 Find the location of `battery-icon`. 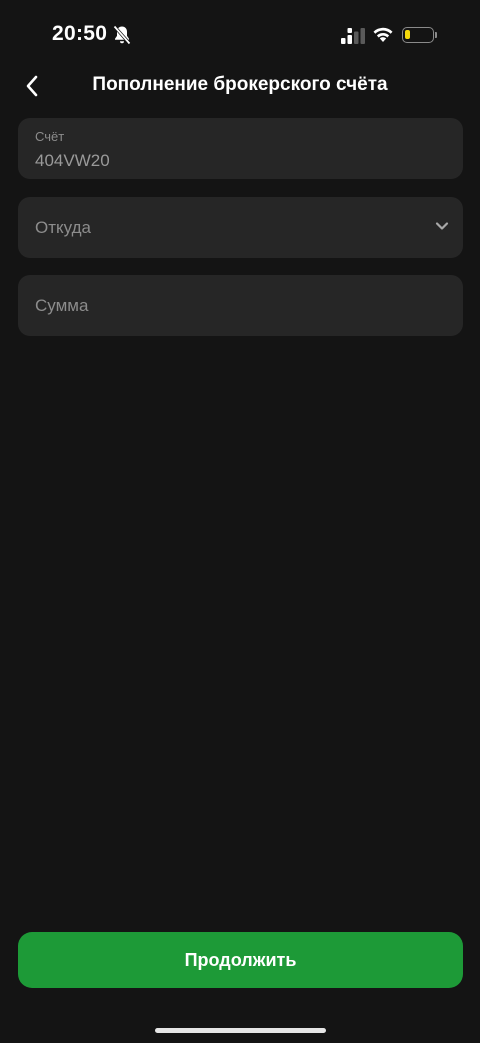

battery-icon is located at coordinates (419, 35).